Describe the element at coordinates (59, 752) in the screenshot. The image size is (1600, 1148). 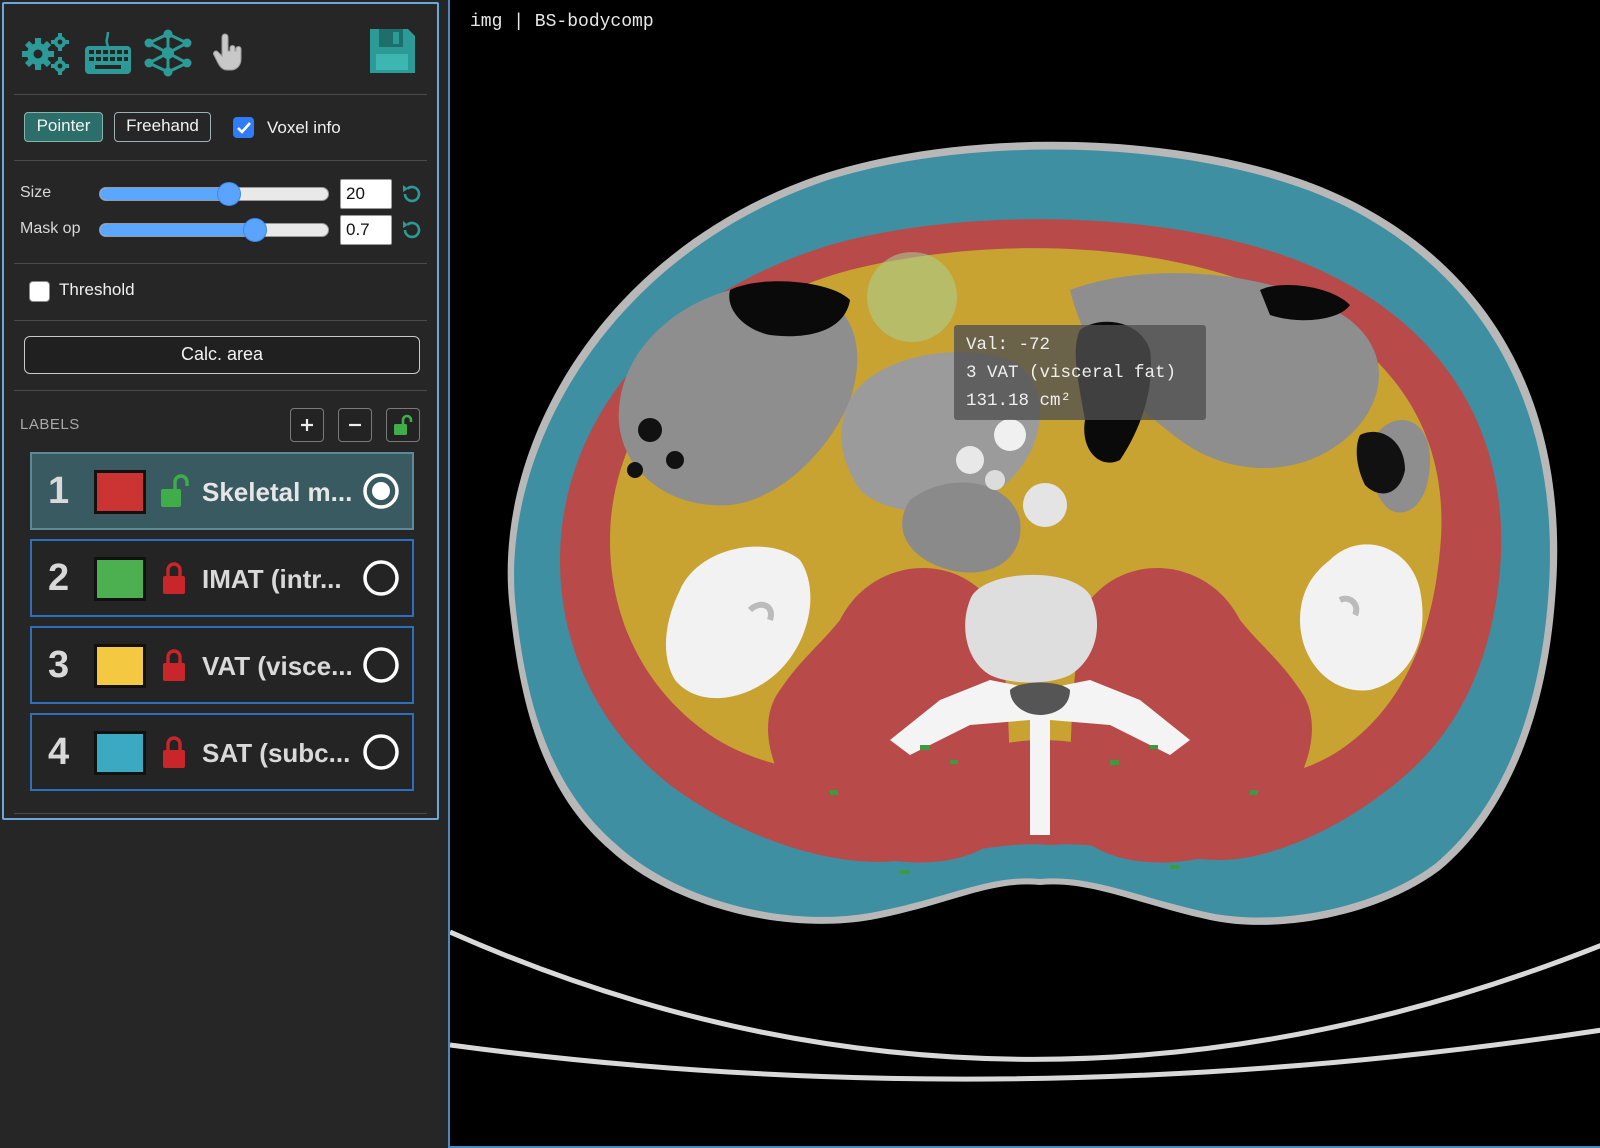
I see `label-number: 4` at that location.